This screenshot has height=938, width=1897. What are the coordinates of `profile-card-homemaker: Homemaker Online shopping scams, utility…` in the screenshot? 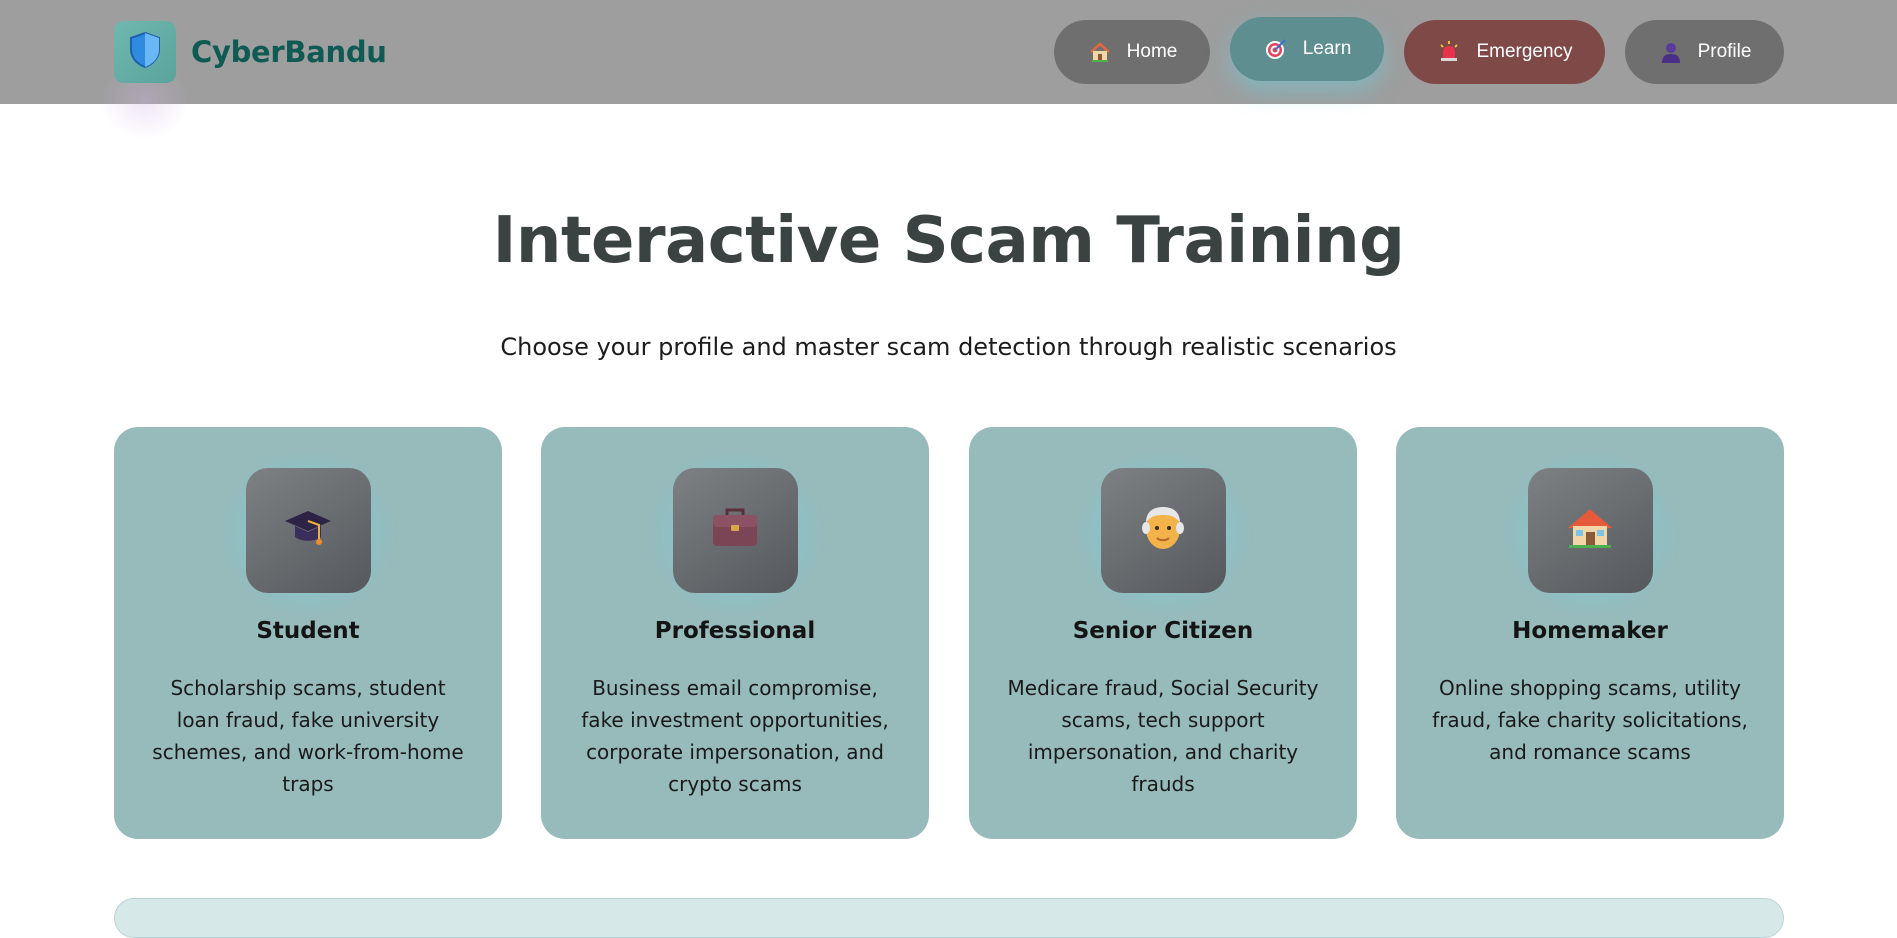 It's located at (1590, 633).